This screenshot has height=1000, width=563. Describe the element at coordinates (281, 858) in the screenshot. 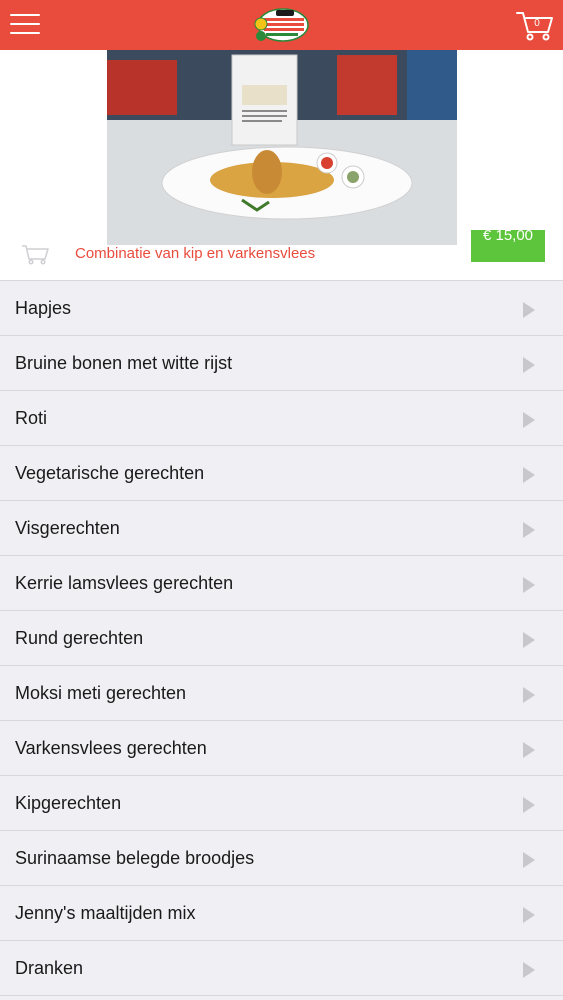

I see `category-item: Surinaamse belegde broodjes` at that location.